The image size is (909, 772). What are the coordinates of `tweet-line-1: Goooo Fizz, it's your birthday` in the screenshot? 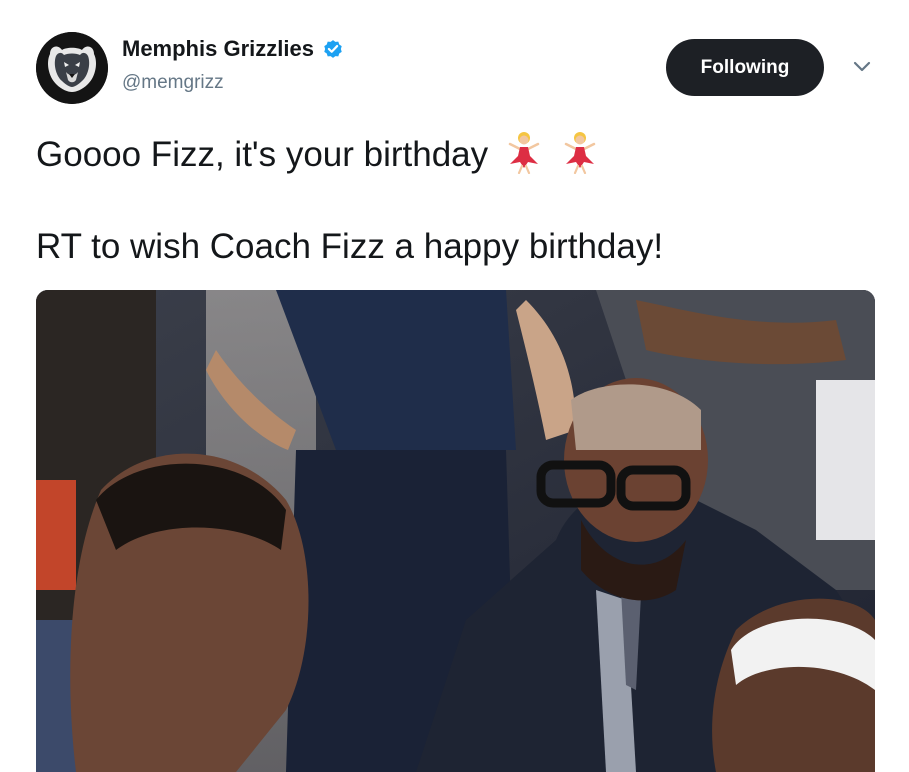 It's located at (456, 154).